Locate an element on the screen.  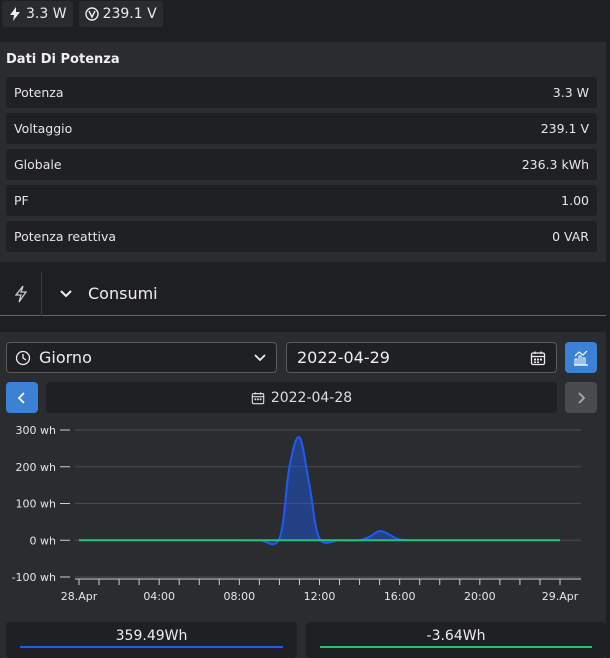
chevron-right-icon is located at coordinates (582, 397).